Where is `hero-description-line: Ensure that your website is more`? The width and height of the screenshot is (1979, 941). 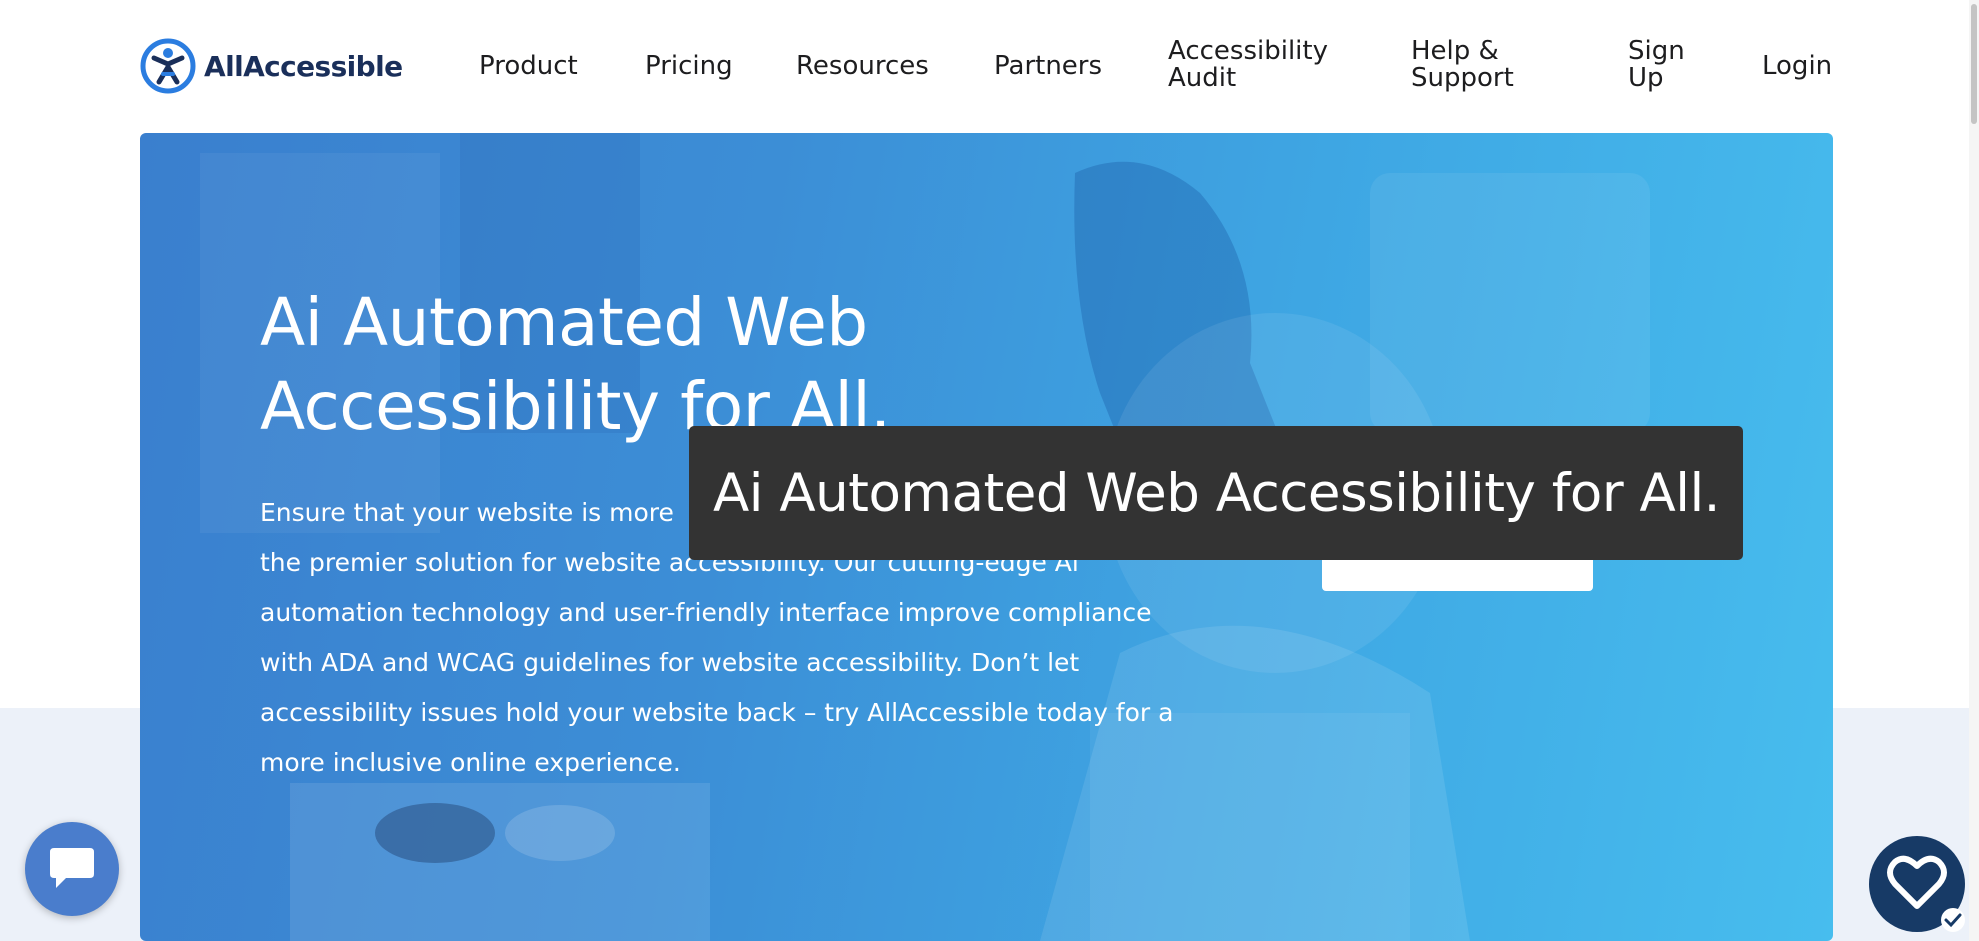 hero-description-line: Ensure that your website is more is located at coordinates (467, 512).